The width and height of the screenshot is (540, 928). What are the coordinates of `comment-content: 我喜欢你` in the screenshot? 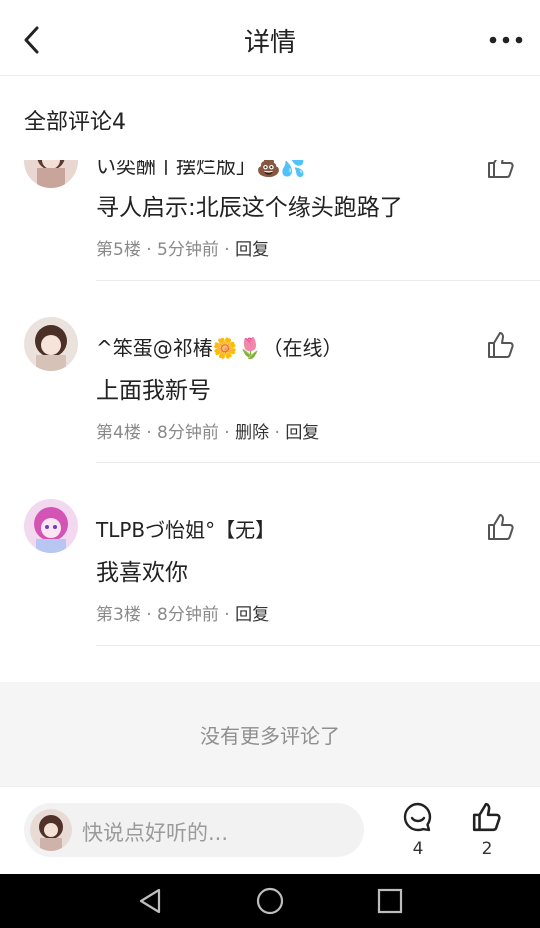 It's located at (142, 573).